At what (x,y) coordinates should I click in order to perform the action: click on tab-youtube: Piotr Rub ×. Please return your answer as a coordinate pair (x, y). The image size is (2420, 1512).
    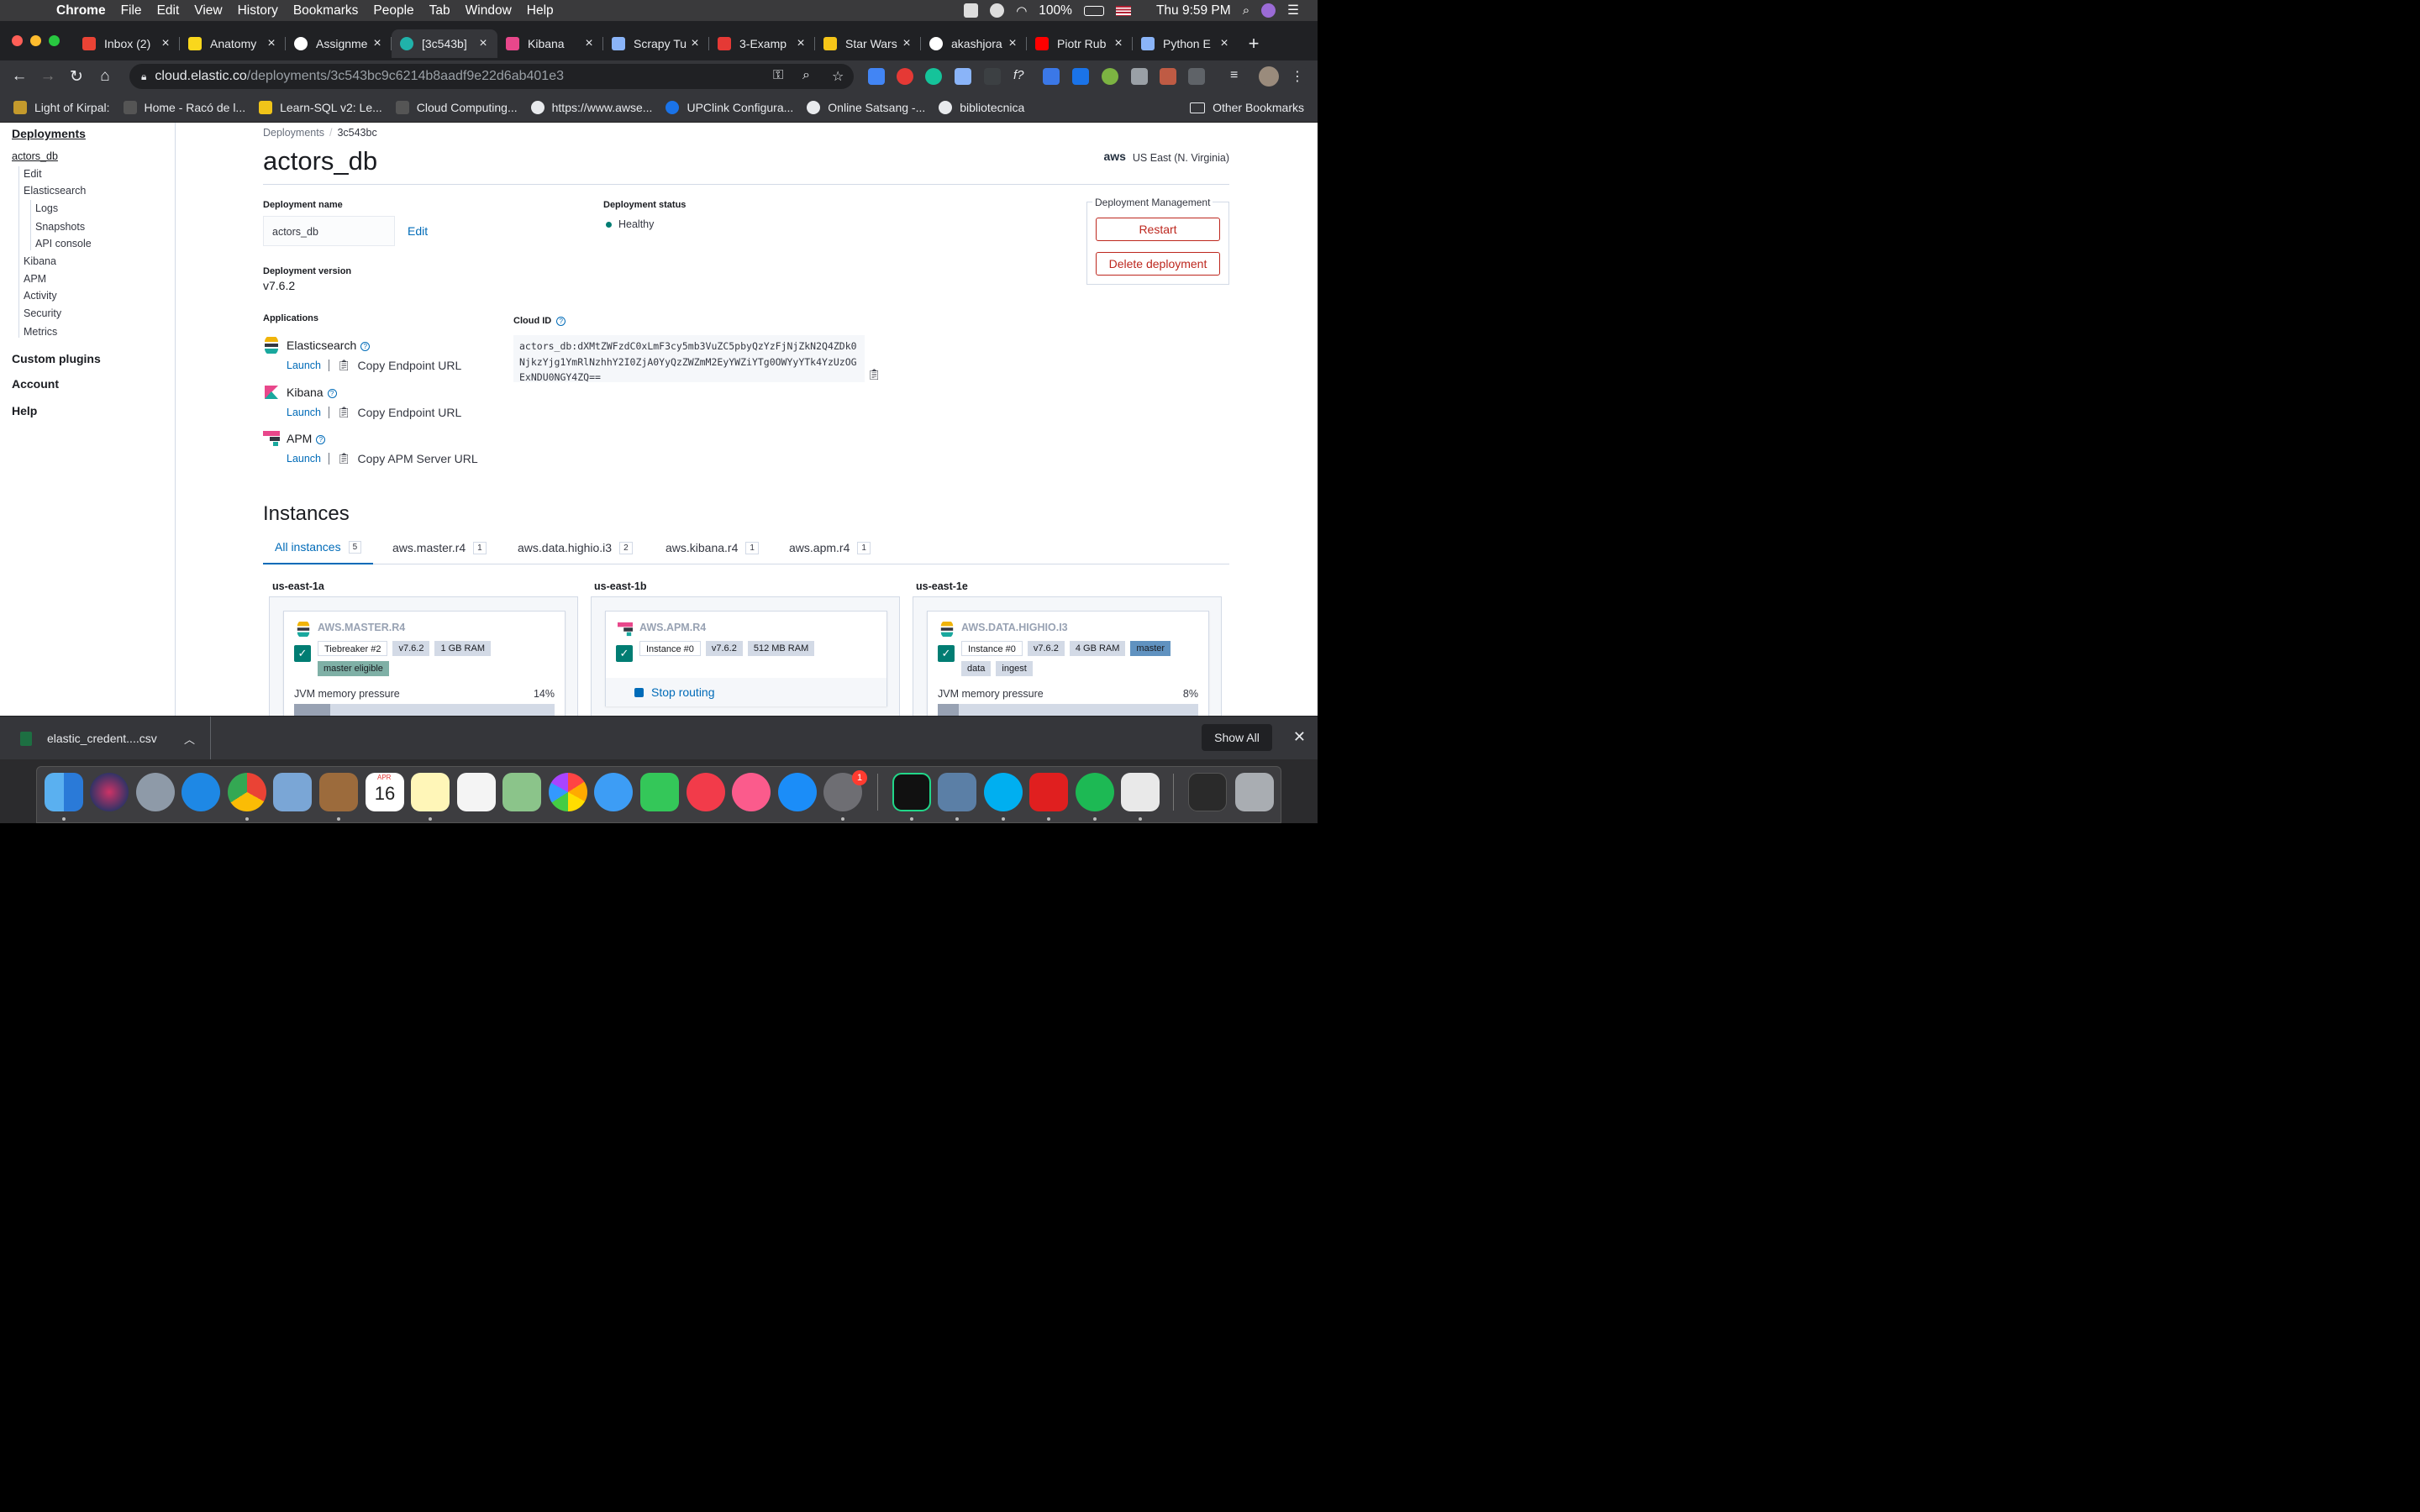
    Looking at the image, I should click on (1080, 43).